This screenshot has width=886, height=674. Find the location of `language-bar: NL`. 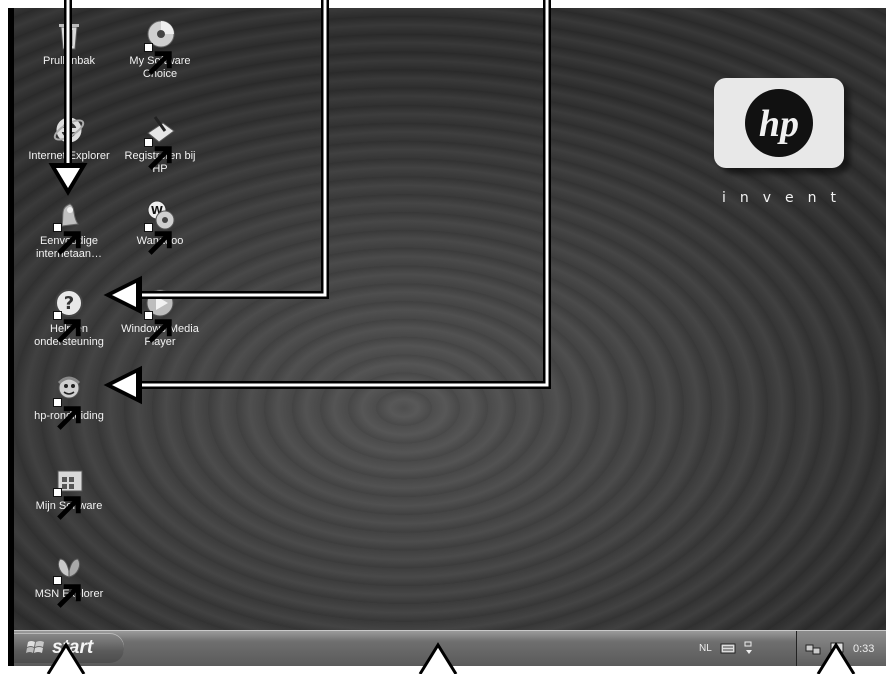

language-bar: NL is located at coordinates (749, 648).